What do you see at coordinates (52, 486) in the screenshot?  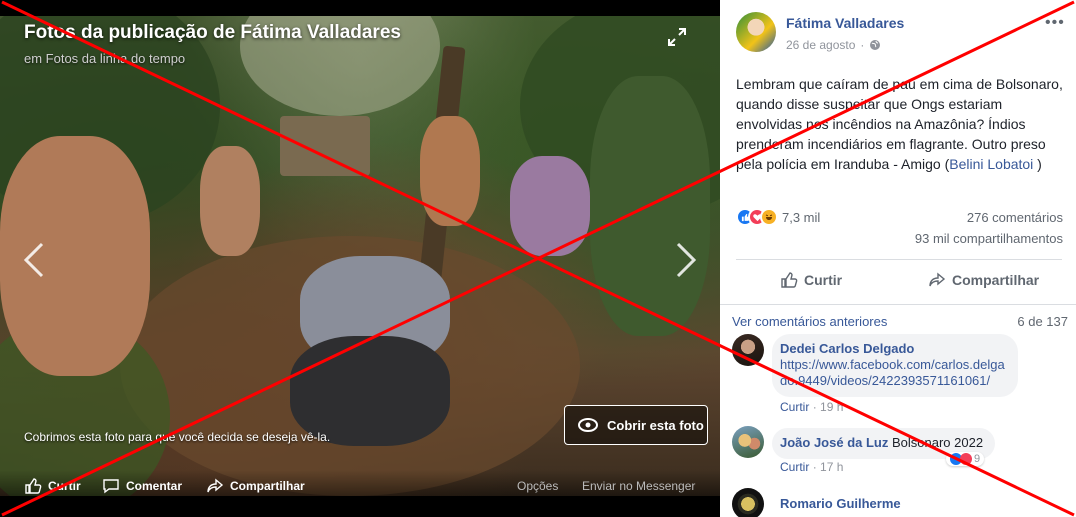 I see `viewer-like-button: Curtir` at bounding box center [52, 486].